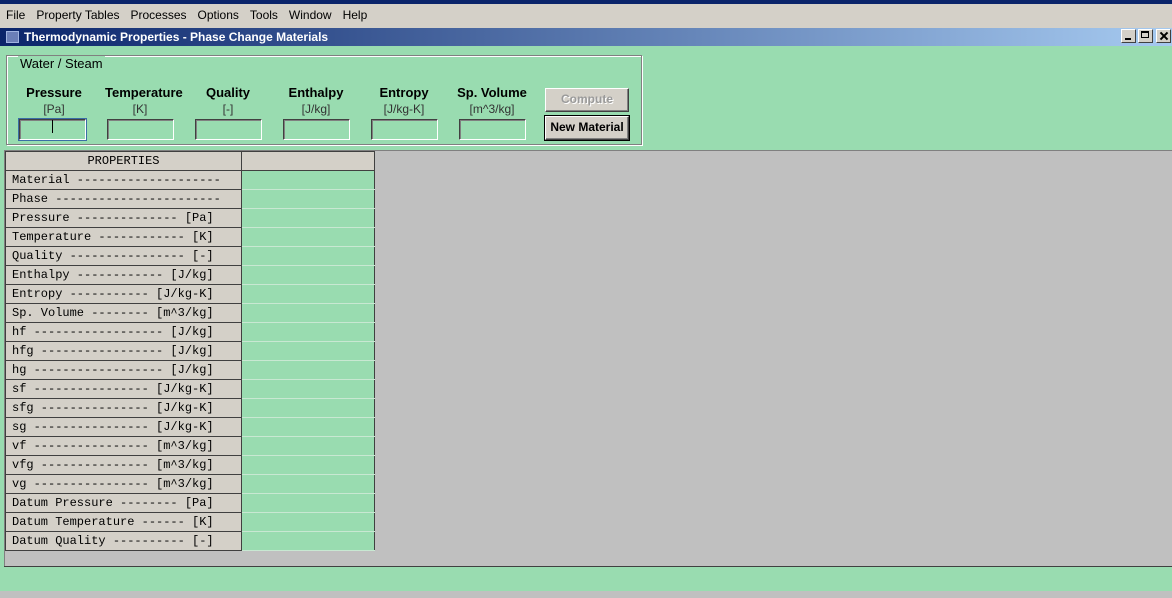  Describe the element at coordinates (228, 129) in the screenshot. I see `quality-input` at that location.